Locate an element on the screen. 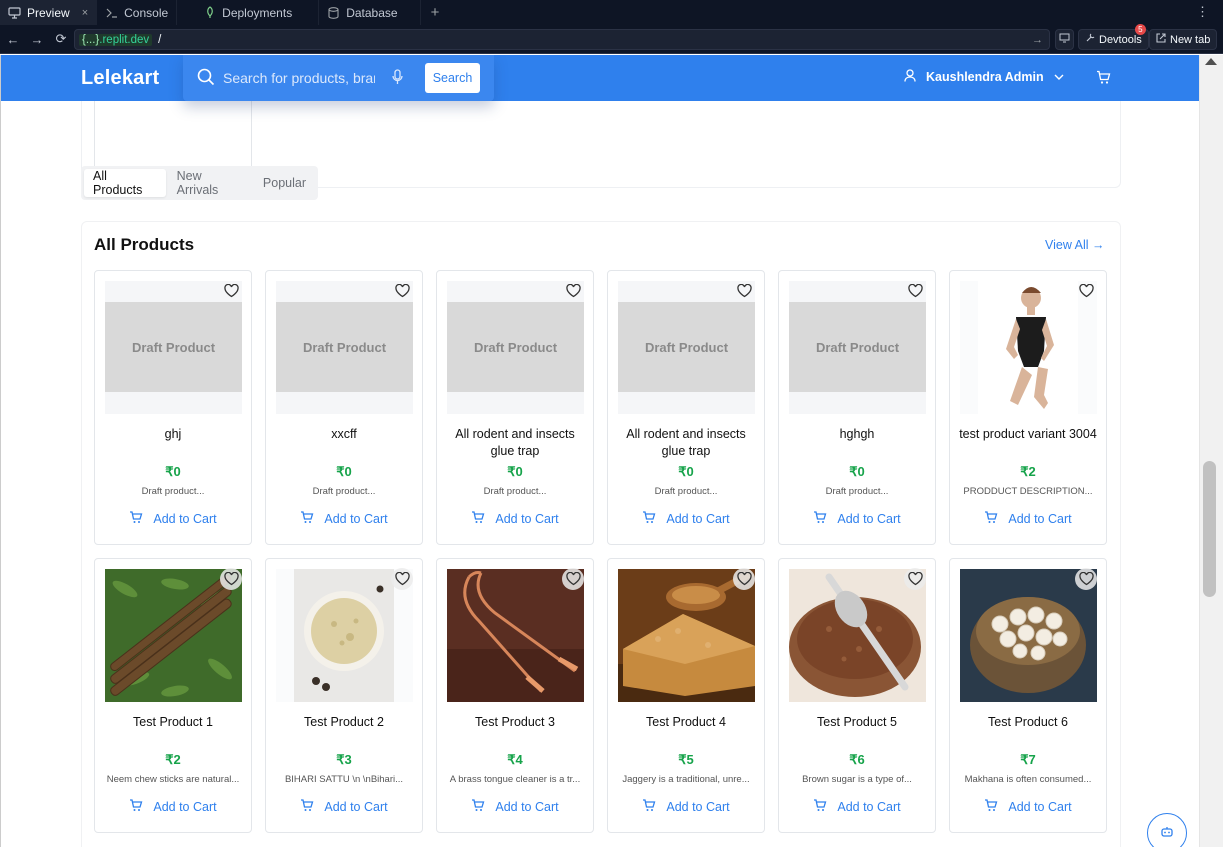 The image size is (1223, 847). external-link-icon is located at coordinates (1161, 39).